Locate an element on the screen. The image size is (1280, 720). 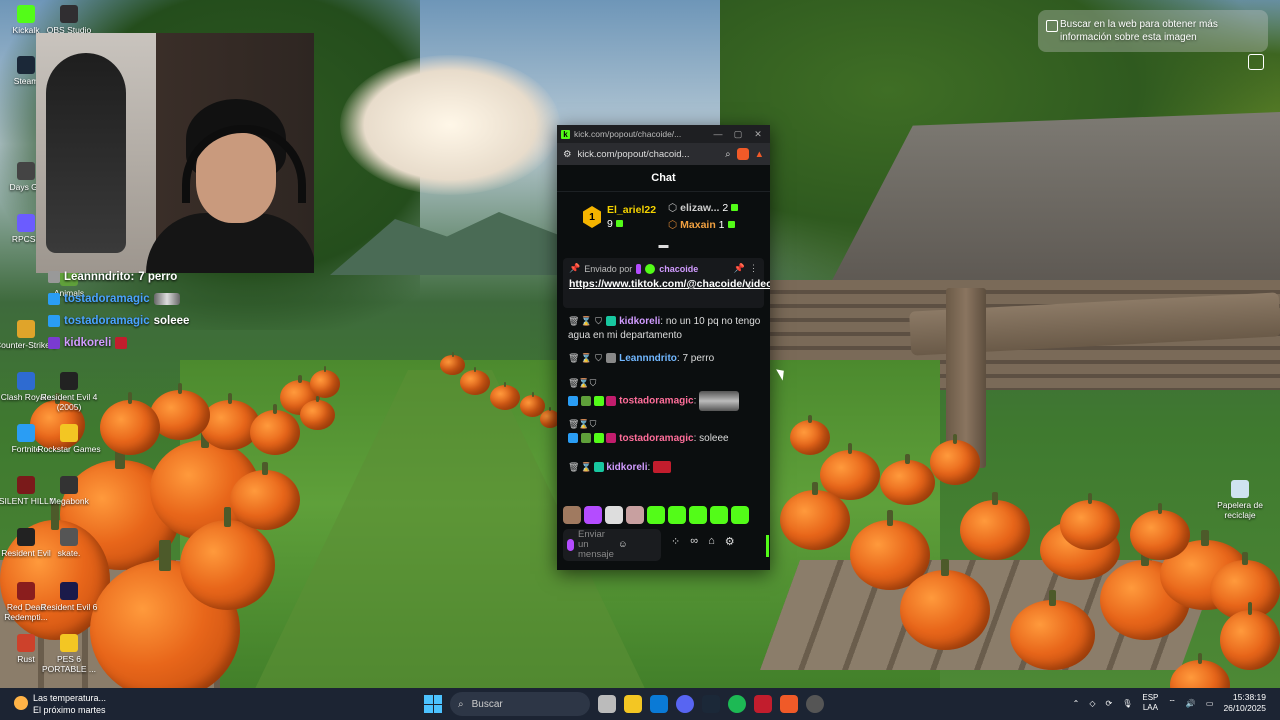
chevron-up-icon: ⌃ is located at coordinates (1076, 703).